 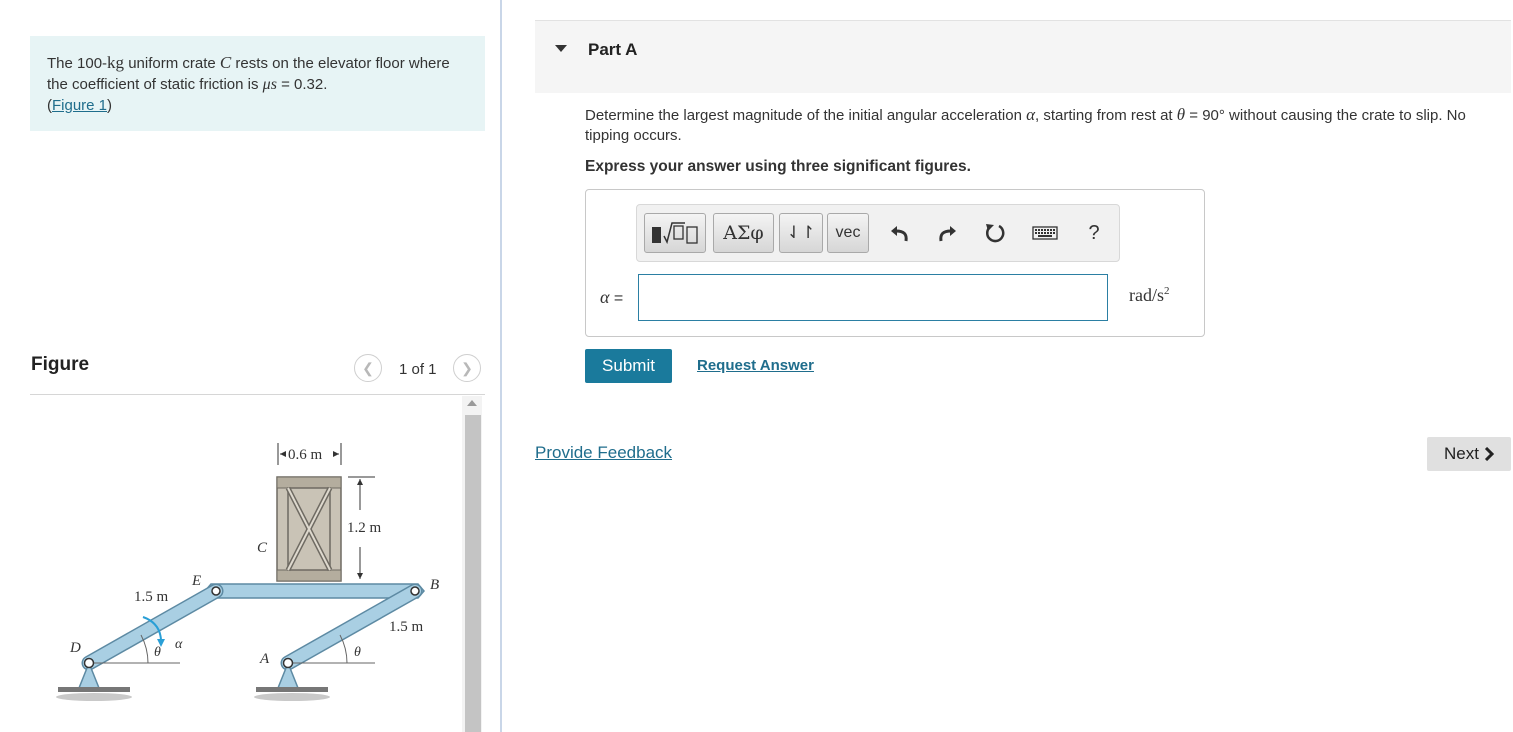 I want to click on problem-text: uniform crate, so click(x=172, y=63).